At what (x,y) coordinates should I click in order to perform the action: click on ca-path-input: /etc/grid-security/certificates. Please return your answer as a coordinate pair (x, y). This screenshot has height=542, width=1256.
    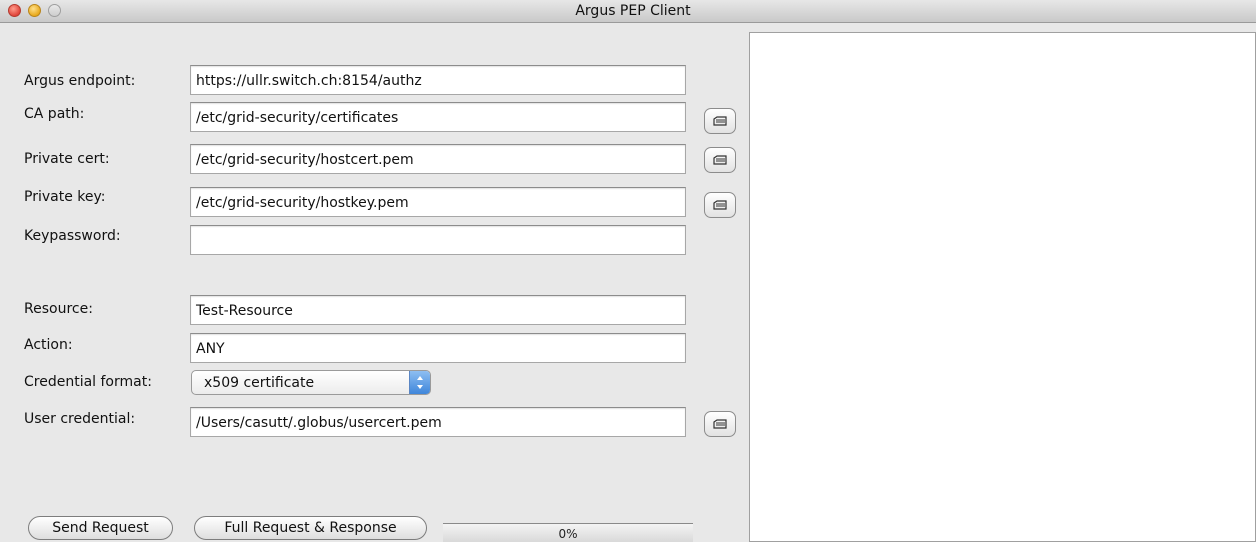
    Looking at the image, I should click on (438, 117).